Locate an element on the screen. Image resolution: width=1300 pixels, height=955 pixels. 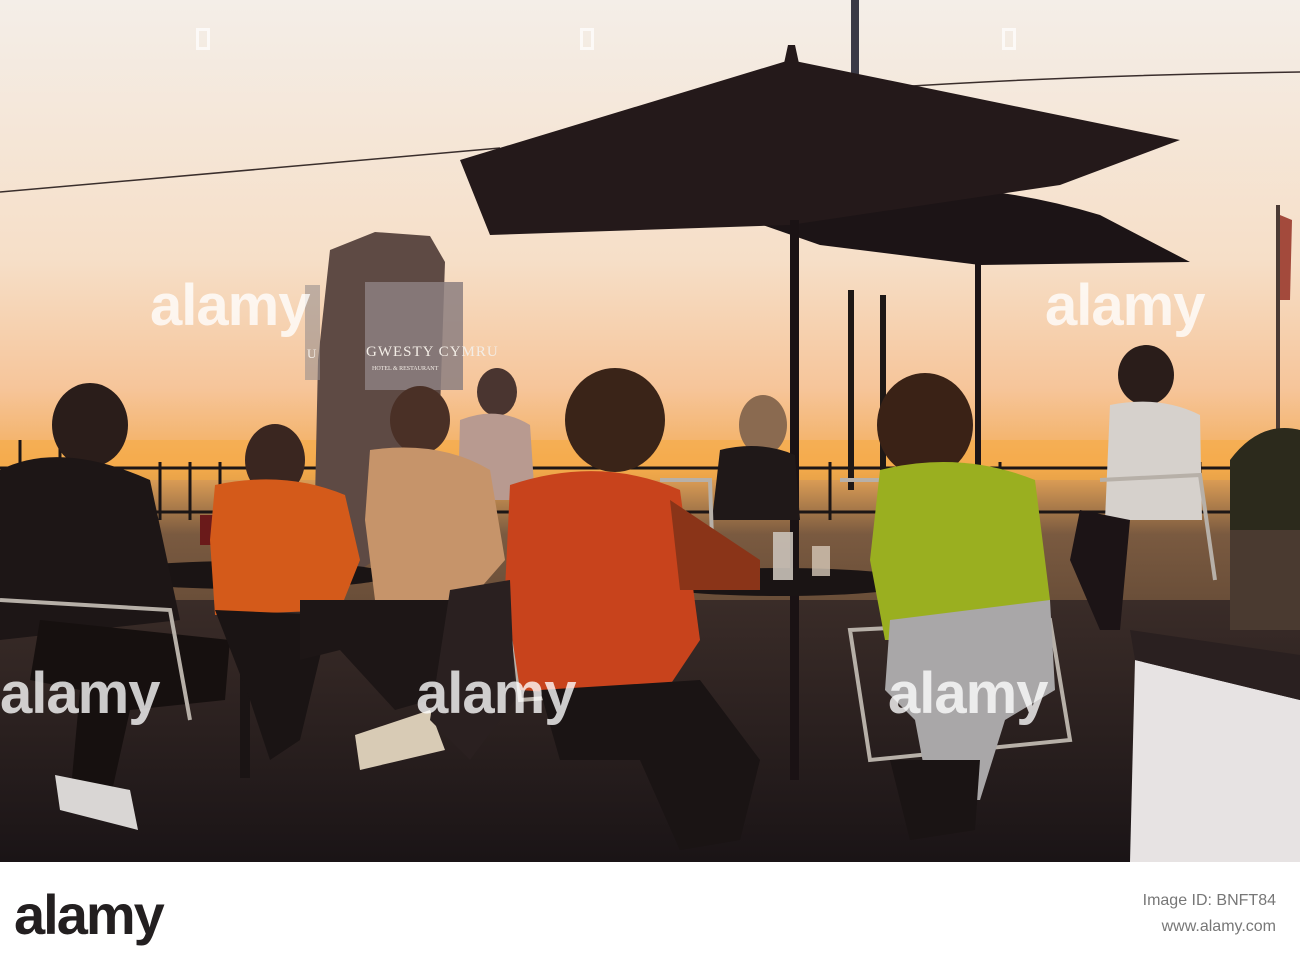
person-bald-head is located at coordinates (497, 392).